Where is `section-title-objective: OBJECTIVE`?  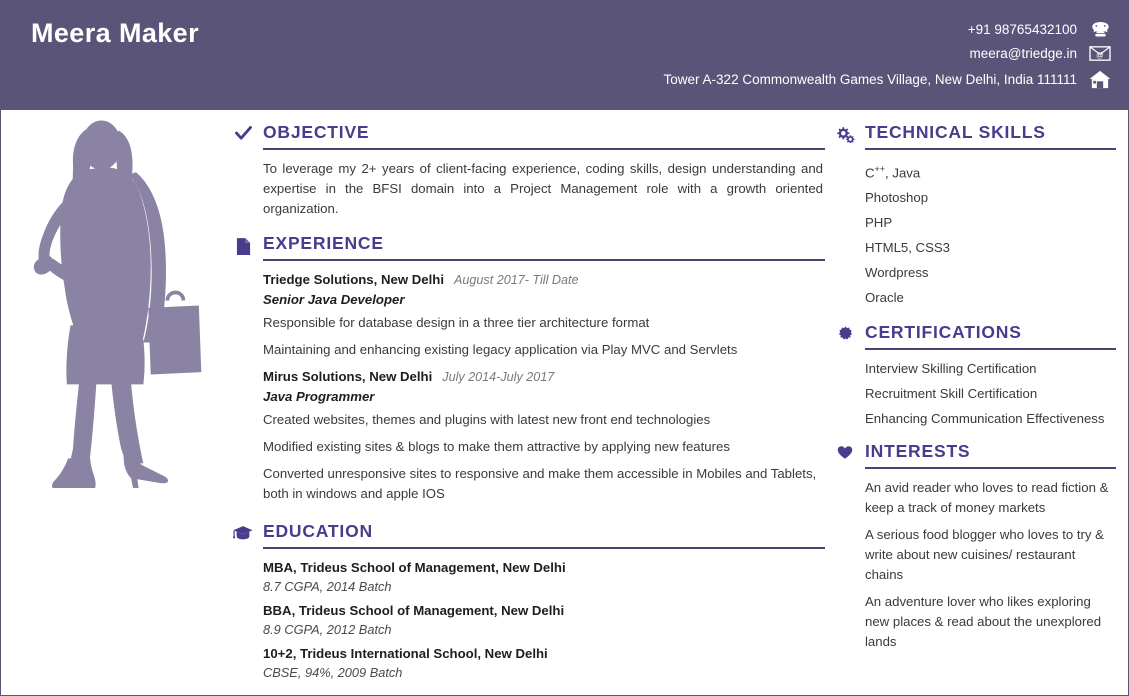
section-title-objective: OBJECTIVE is located at coordinates (316, 132).